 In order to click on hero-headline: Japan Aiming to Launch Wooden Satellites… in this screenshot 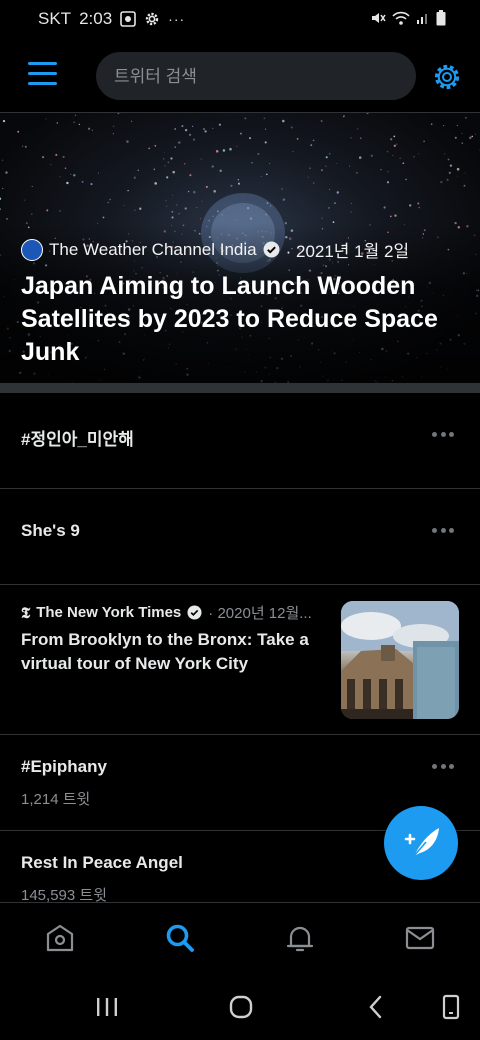, I will do `click(229, 319)`.